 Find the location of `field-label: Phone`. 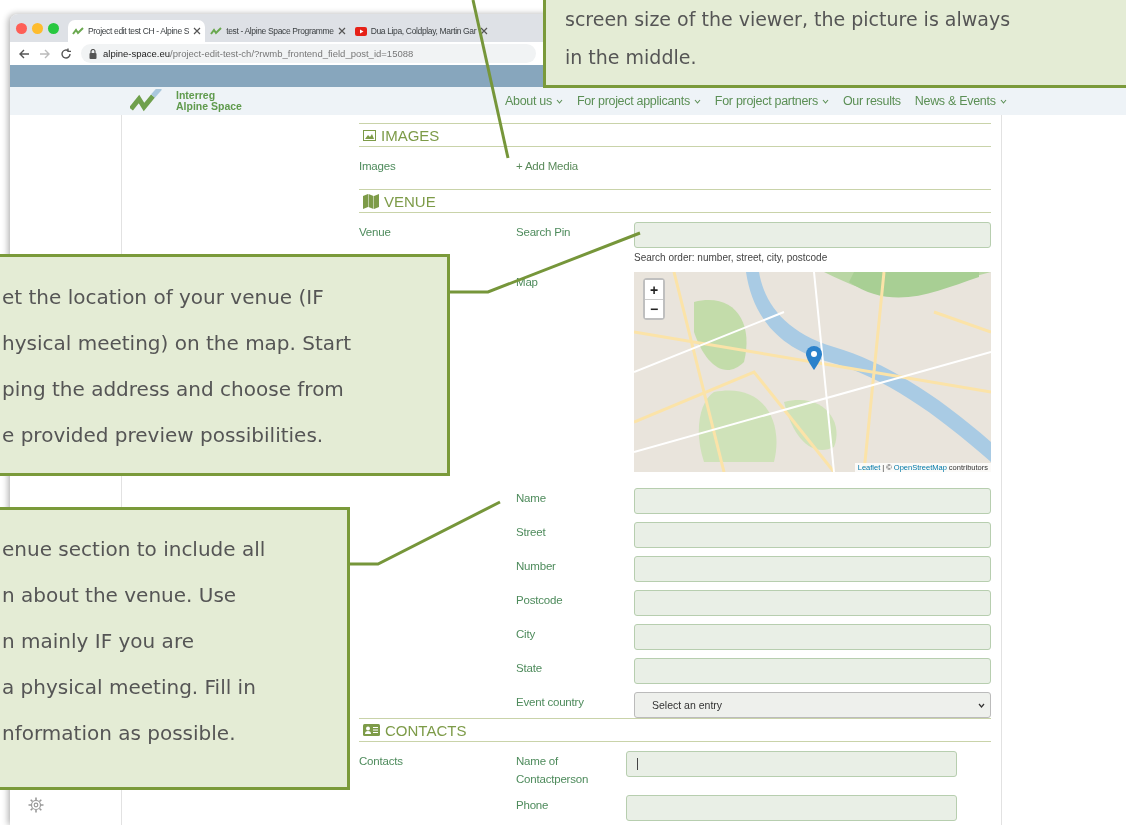

field-label: Phone is located at coordinates (532, 805).